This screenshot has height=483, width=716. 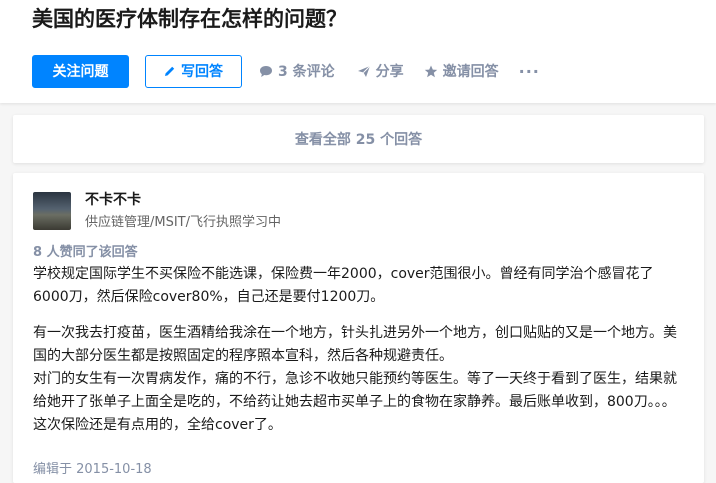 What do you see at coordinates (266, 71) in the screenshot?
I see `comment-bubble-icon` at bounding box center [266, 71].